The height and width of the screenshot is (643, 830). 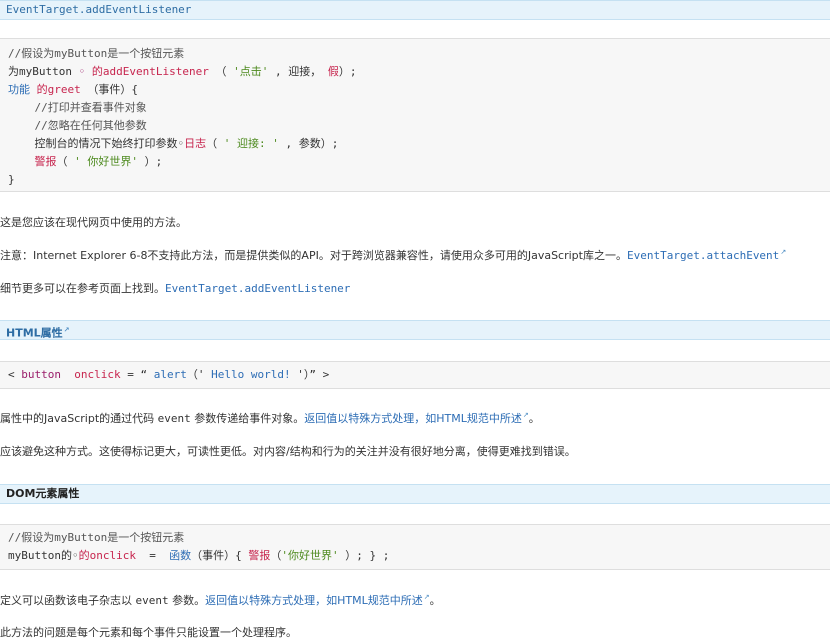 What do you see at coordinates (107, 555) in the screenshot?
I see `code-token: 的onclick` at bounding box center [107, 555].